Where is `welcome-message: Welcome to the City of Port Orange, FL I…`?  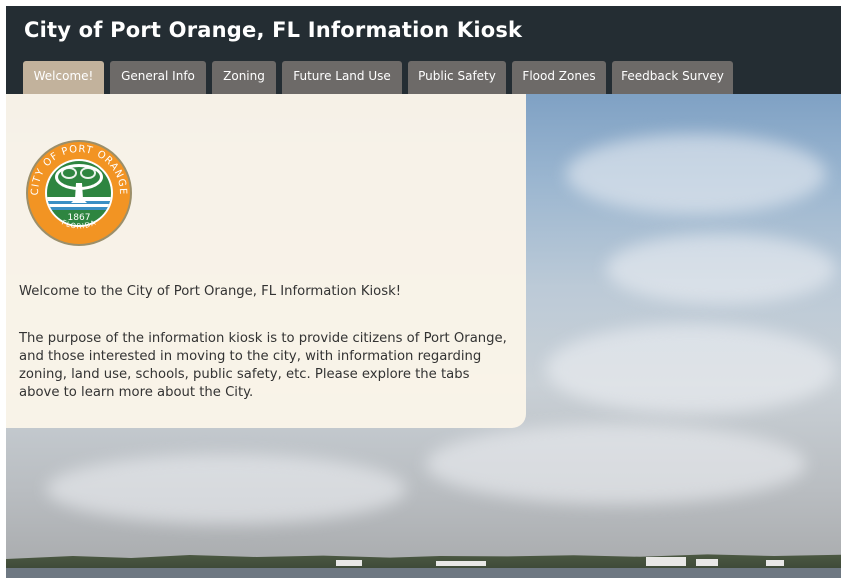 welcome-message: Welcome to the City of Port Orange, FL I… is located at coordinates (210, 291).